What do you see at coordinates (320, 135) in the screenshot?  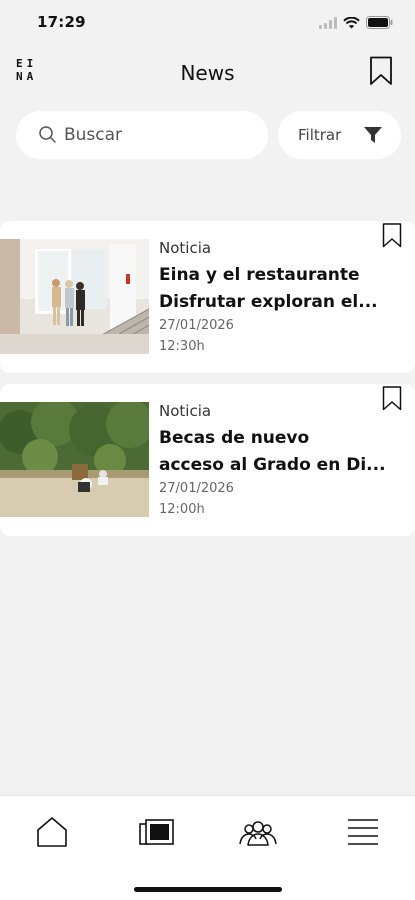 I see `filter-label: Filtrar` at bounding box center [320, 135].